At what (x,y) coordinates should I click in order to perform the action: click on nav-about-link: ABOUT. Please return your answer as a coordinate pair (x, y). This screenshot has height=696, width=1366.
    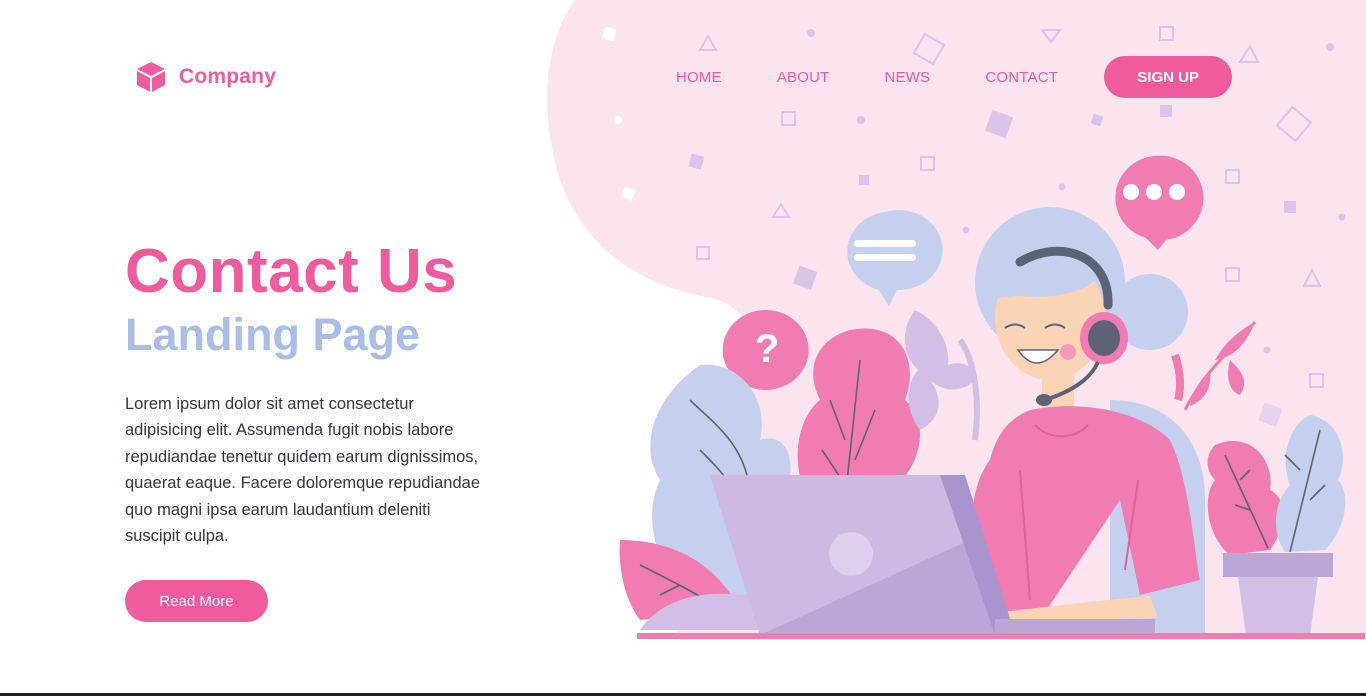
    Looking at the image, I should click on (803, 77).